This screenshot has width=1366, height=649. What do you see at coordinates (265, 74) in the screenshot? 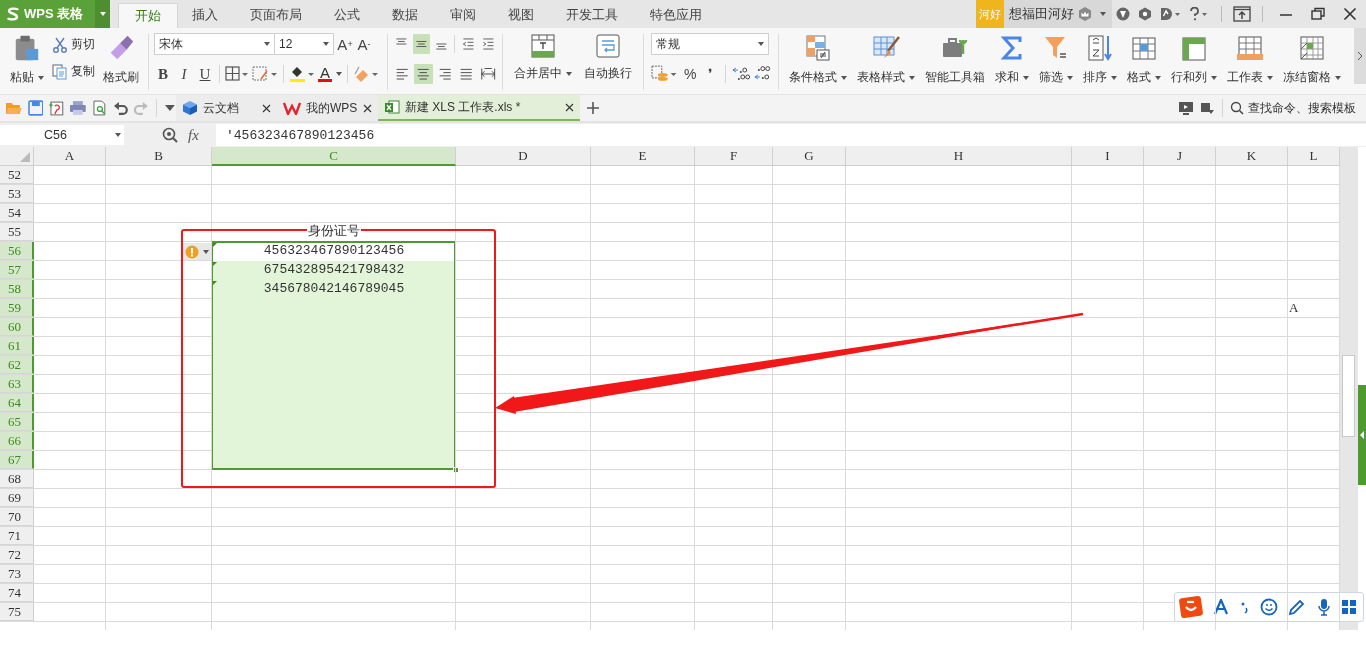
I see `cell-fill-icon` at bounding box center [265, 74].